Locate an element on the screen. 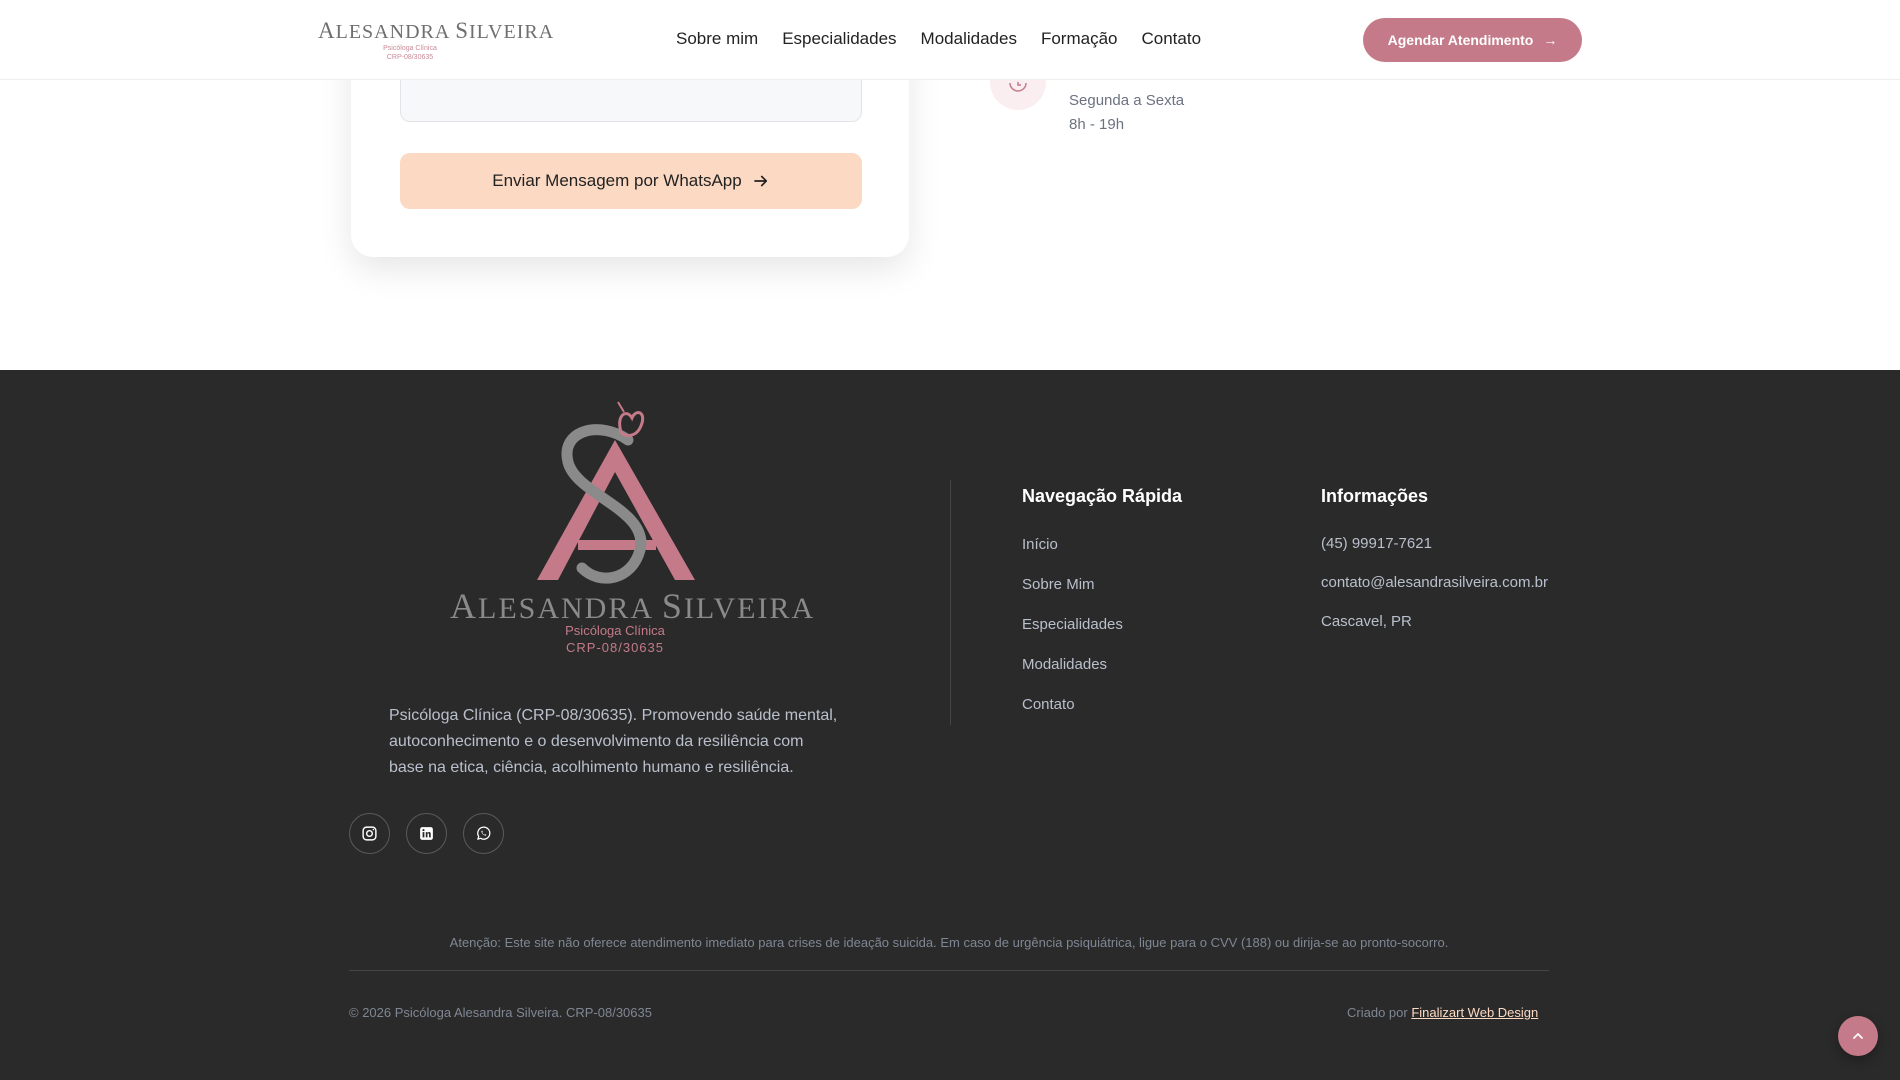  footer-horizontal-divider is located at coordinates (949, 970).